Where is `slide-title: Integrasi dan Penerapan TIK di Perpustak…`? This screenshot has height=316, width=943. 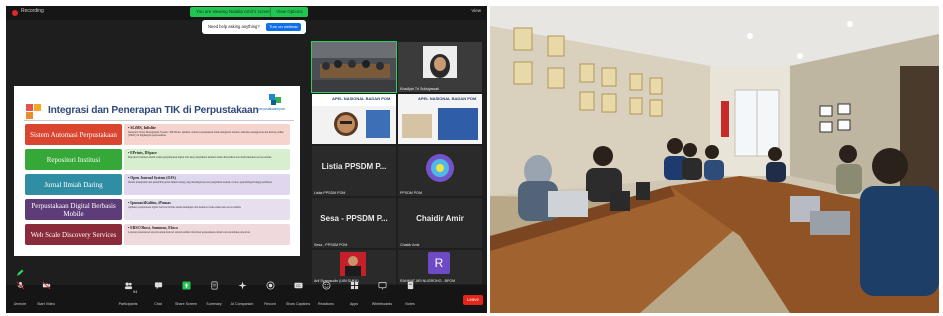
slide-title: Integrasi dan Penerapan TIK di Perpustak… is located at coordinates (153, 110).